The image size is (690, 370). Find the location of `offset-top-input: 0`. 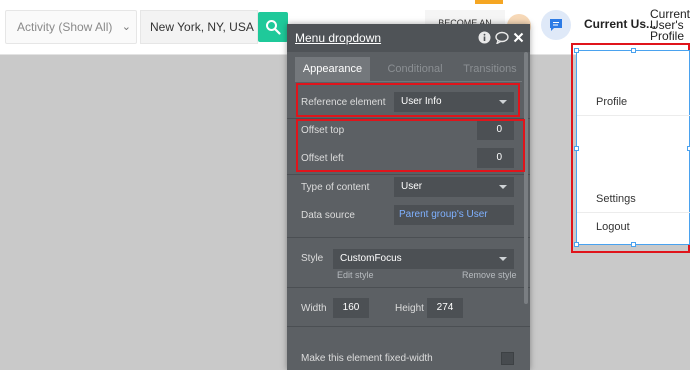

offset-top-input: 0 is located at coordinates (495, 130).